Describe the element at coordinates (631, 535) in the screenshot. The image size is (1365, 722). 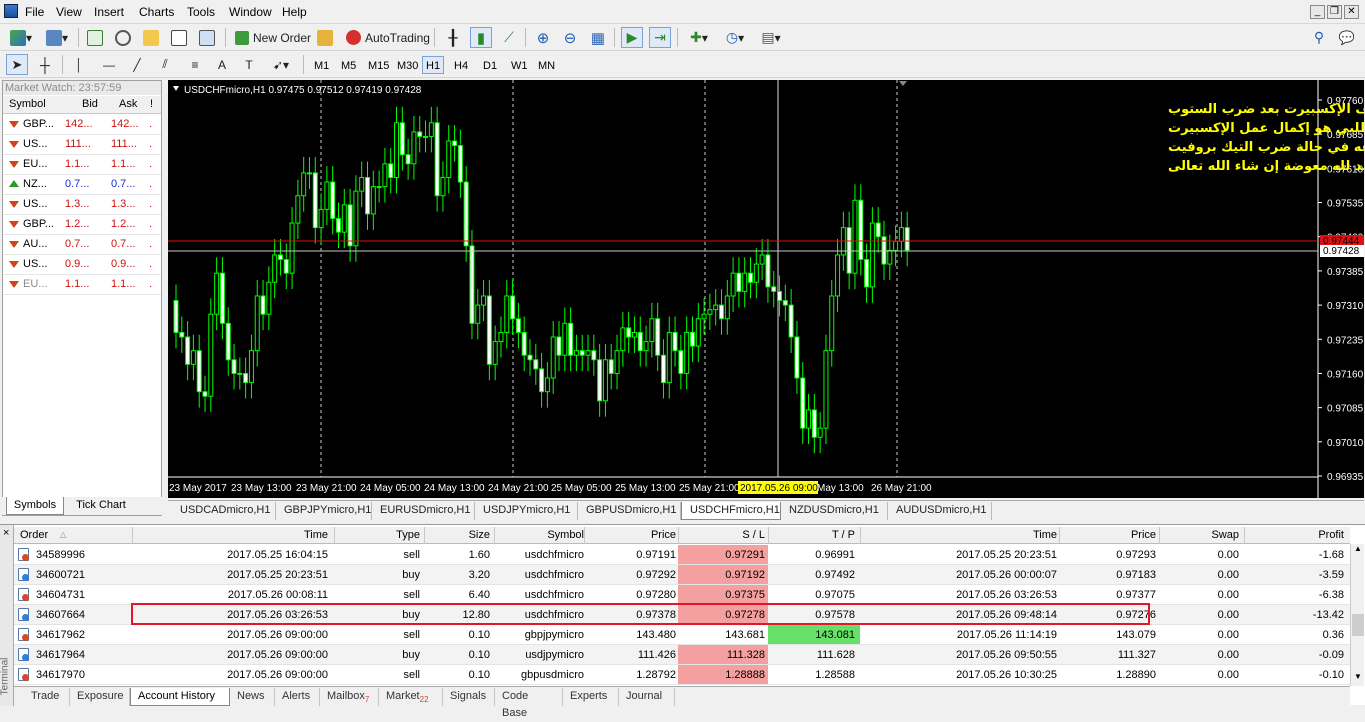
I see `column-header-price: Price` at that location.